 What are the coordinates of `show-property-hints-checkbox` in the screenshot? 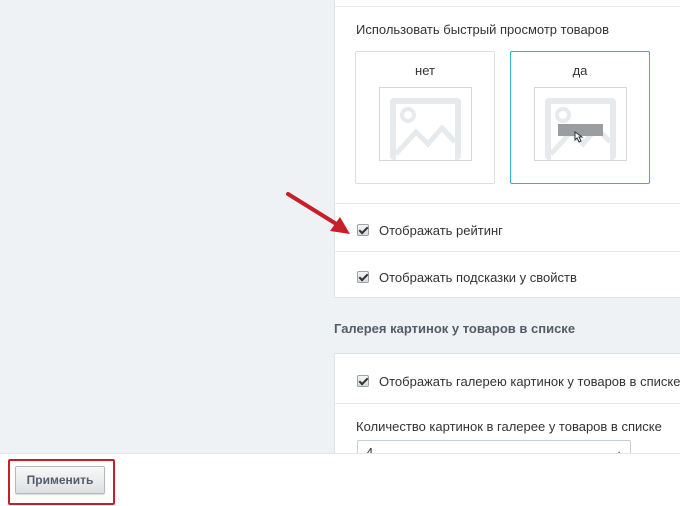 It's located at (363, 277).